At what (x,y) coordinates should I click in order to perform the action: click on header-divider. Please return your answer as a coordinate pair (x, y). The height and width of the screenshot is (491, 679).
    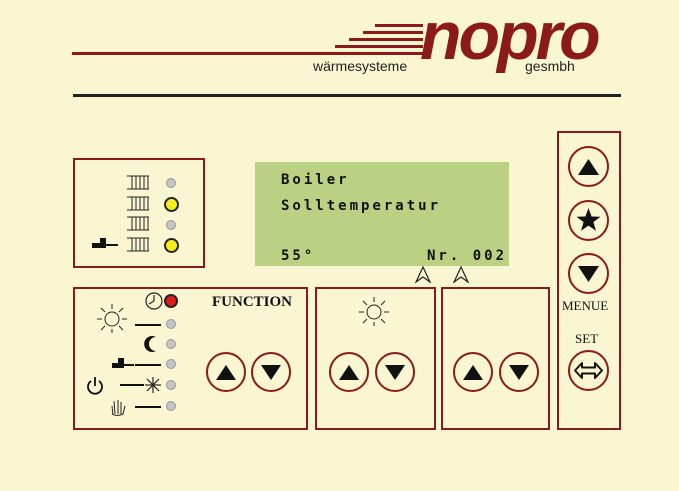
    Looking at the image, I should click on (347, 95).